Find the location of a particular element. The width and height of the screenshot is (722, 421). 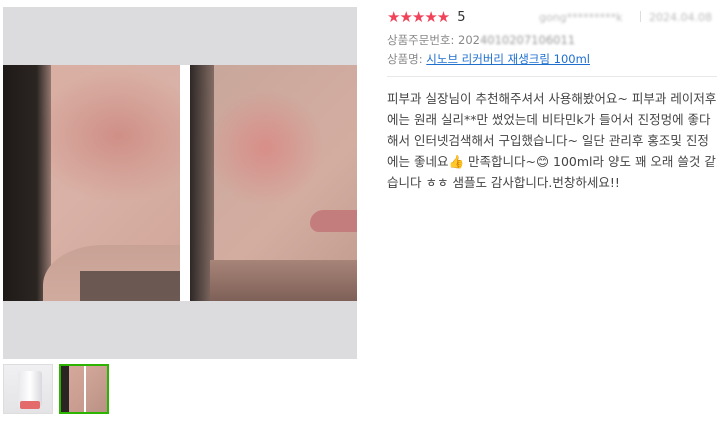

after-face-photo is located at coordinates (273, 183).